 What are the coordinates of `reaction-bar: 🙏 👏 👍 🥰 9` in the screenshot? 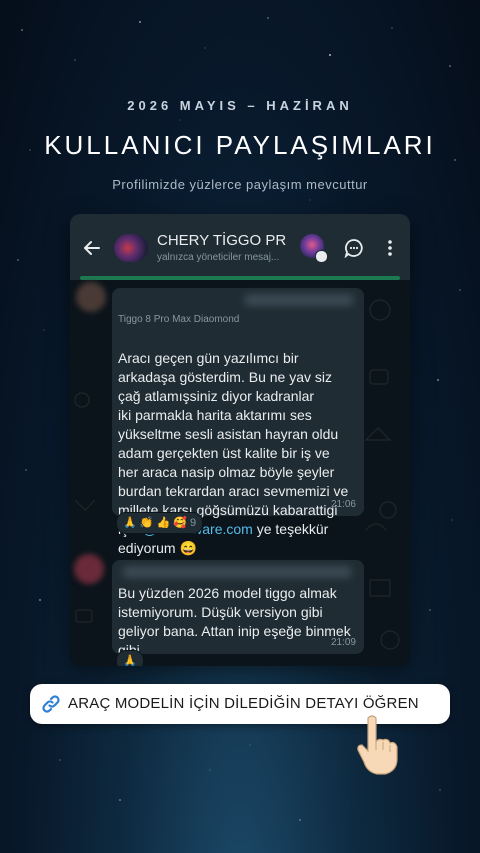 It's located at (160, 523).